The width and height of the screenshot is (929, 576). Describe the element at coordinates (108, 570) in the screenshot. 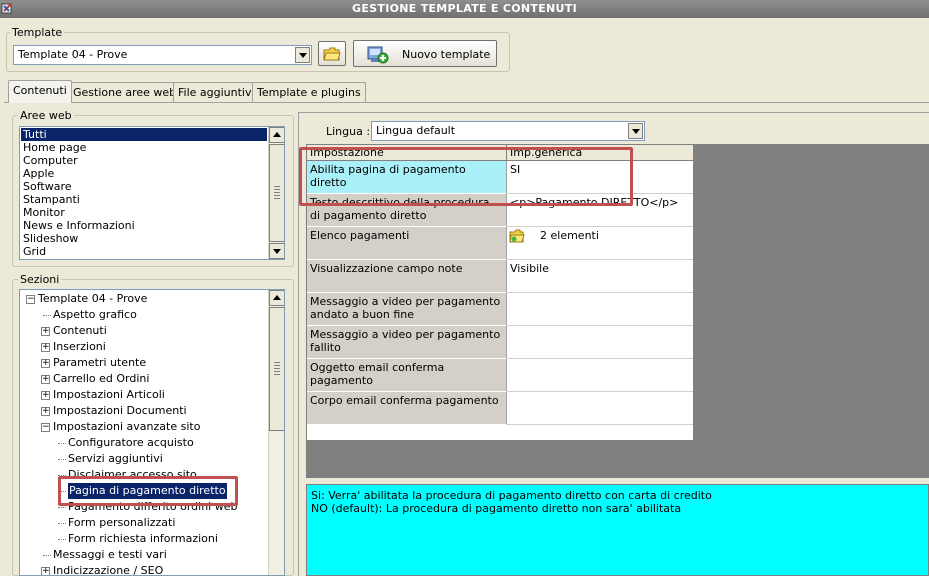

I see `tree-item-label: Indicizzazione / SEO` at that location.